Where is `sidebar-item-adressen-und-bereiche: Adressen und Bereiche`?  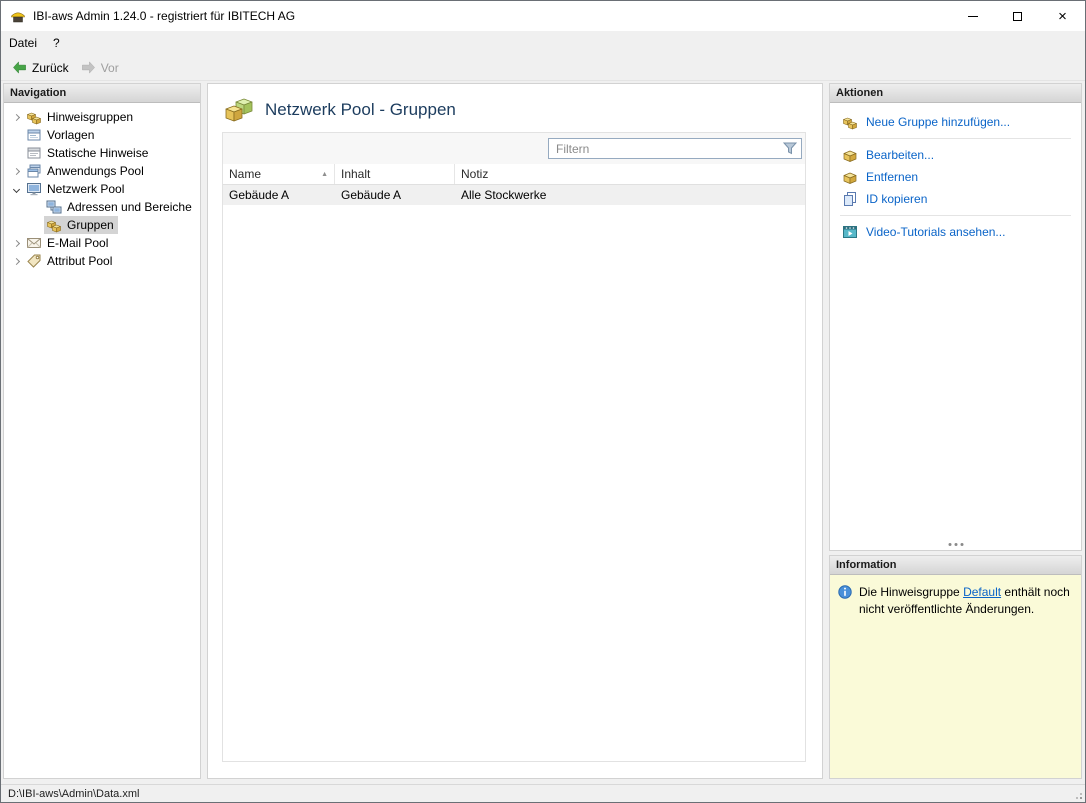 sidebar-item-adressen-und-bereiche: Adressen und Bereiche is located at coordinates (102, 207).